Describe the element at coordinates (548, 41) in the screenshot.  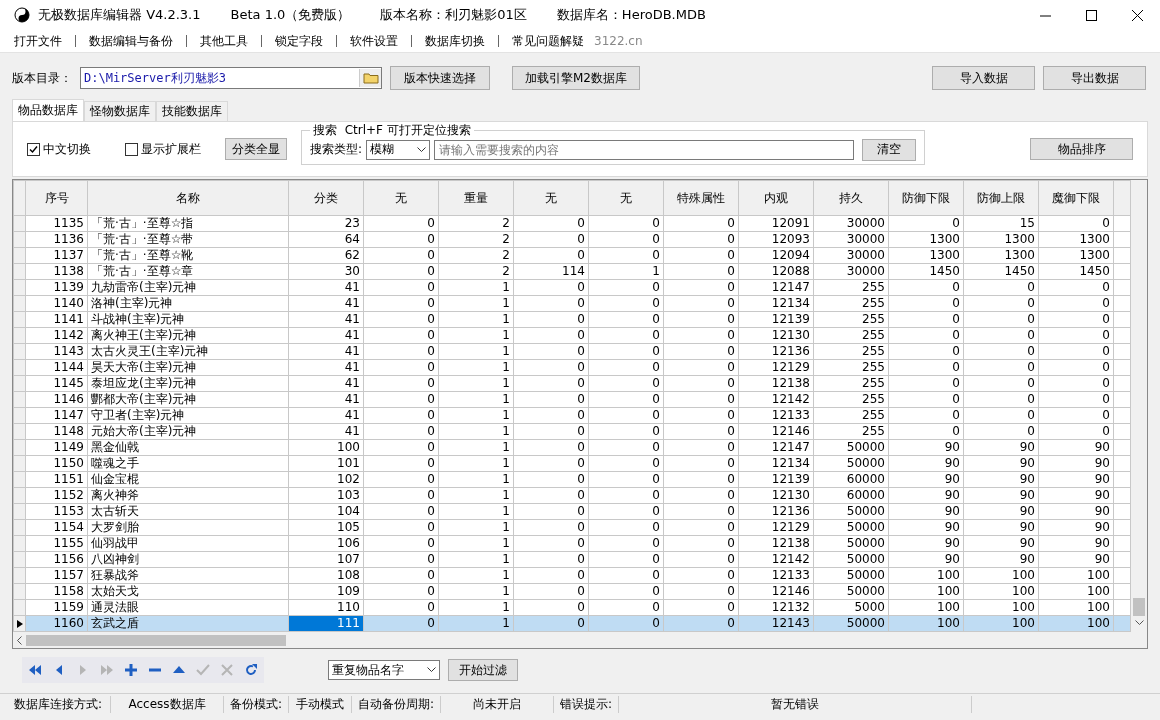
I see `menu-item: 常见问题解疑` at that location.